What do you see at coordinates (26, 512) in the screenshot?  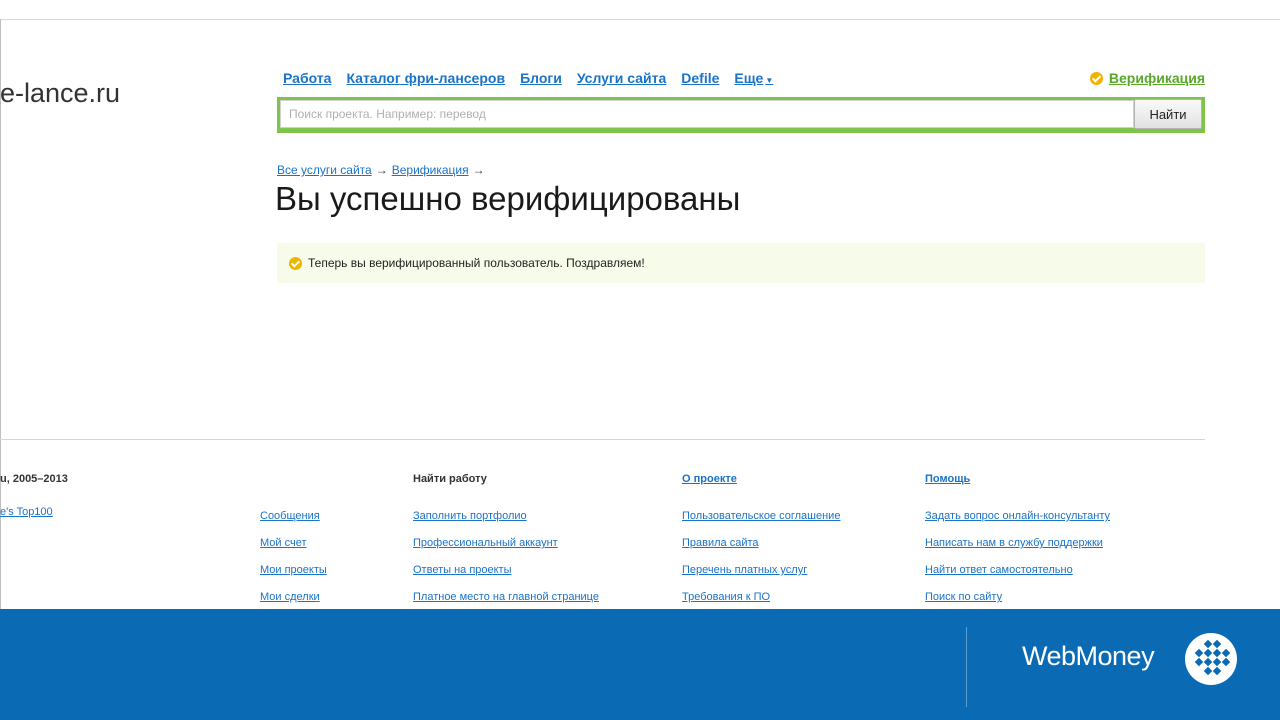 I see `footer-top100-link: e's Top100` at bounding box center [26, 512].